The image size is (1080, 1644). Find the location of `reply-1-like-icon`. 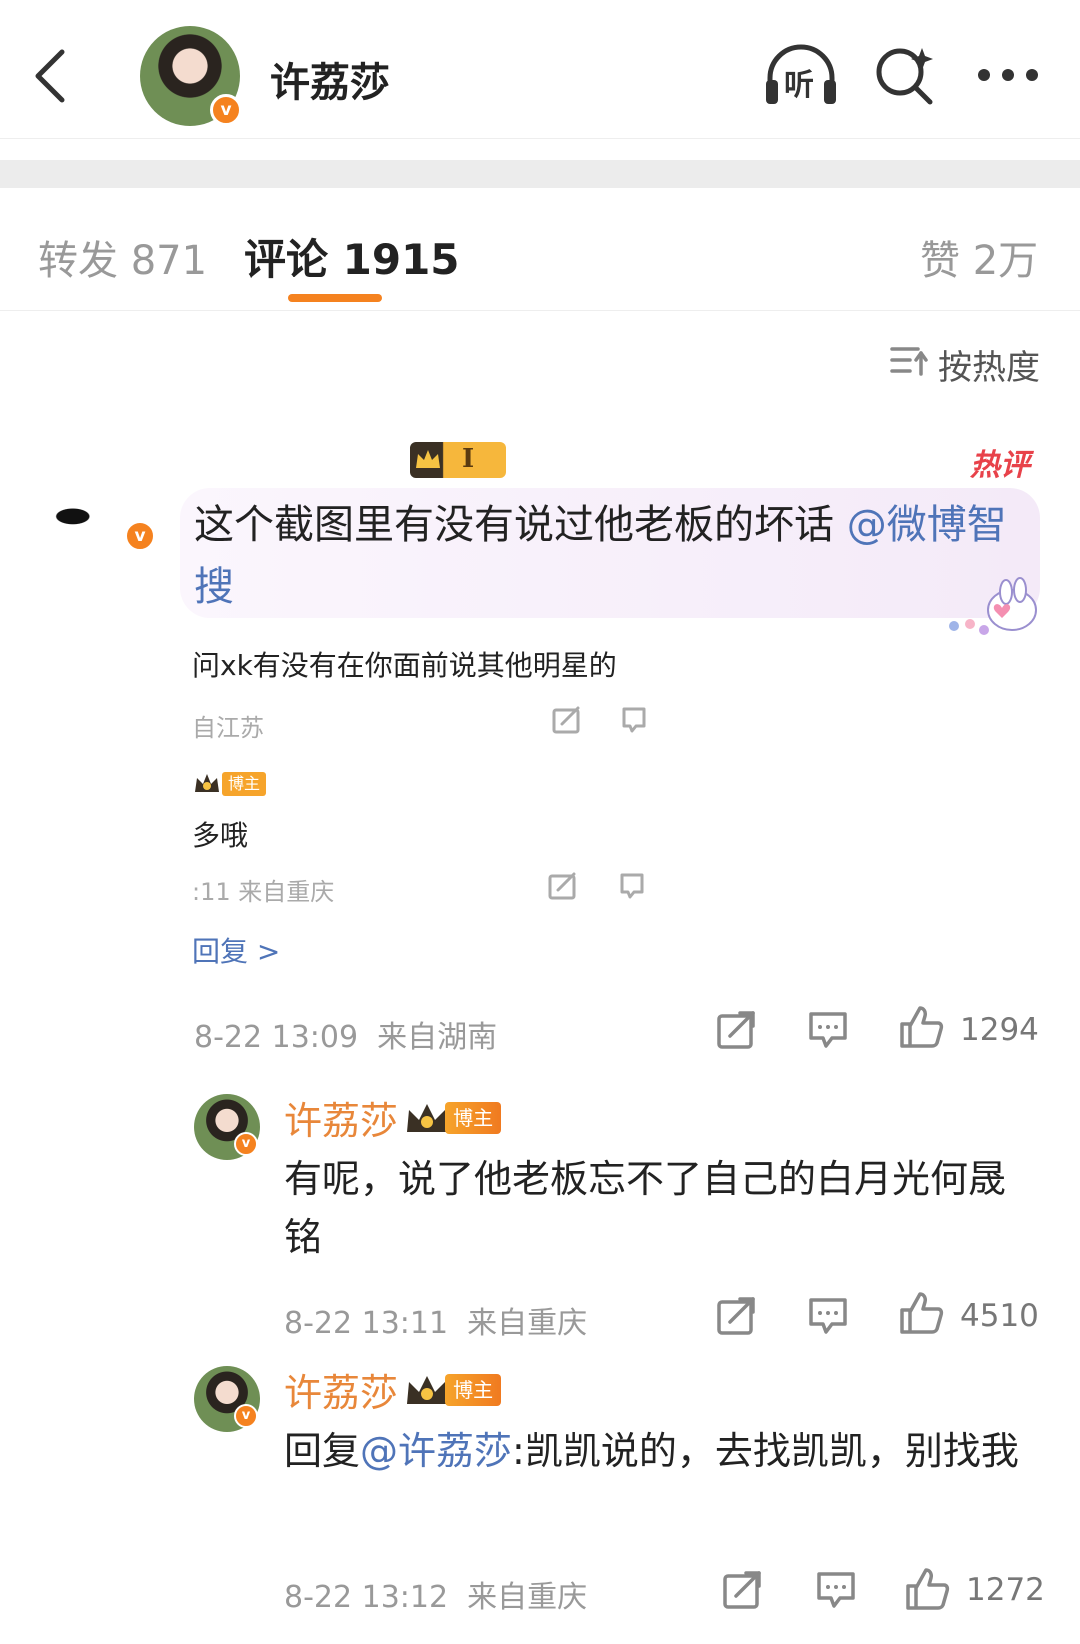

reply-1-like-icon is located at coordinates (921, 1313).